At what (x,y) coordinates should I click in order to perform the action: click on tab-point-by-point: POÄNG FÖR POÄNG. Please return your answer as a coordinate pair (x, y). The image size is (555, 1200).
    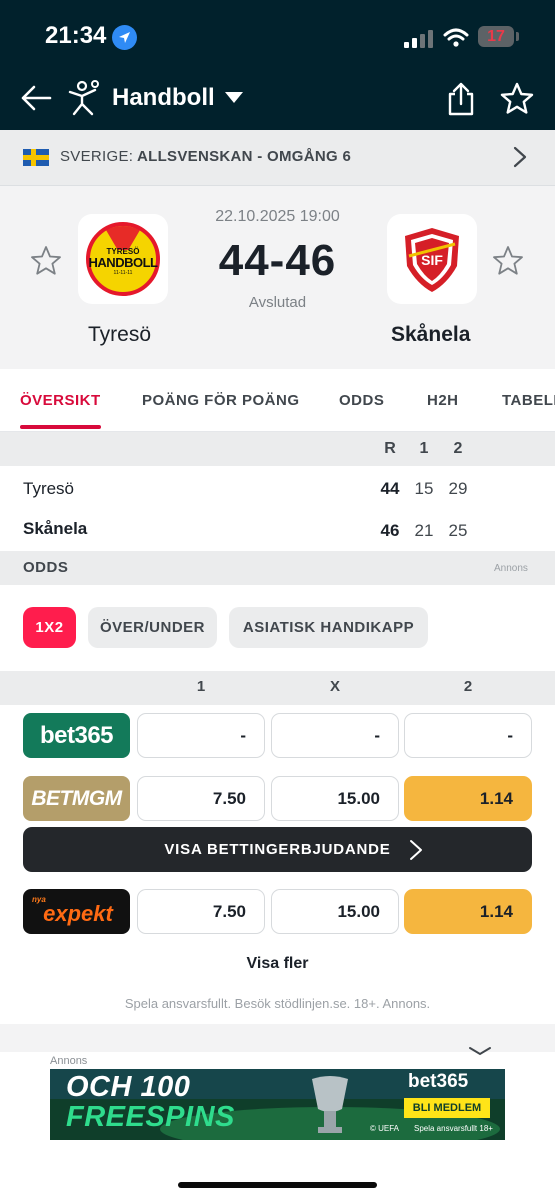
    Looking at the image, I should click on (221, 400).